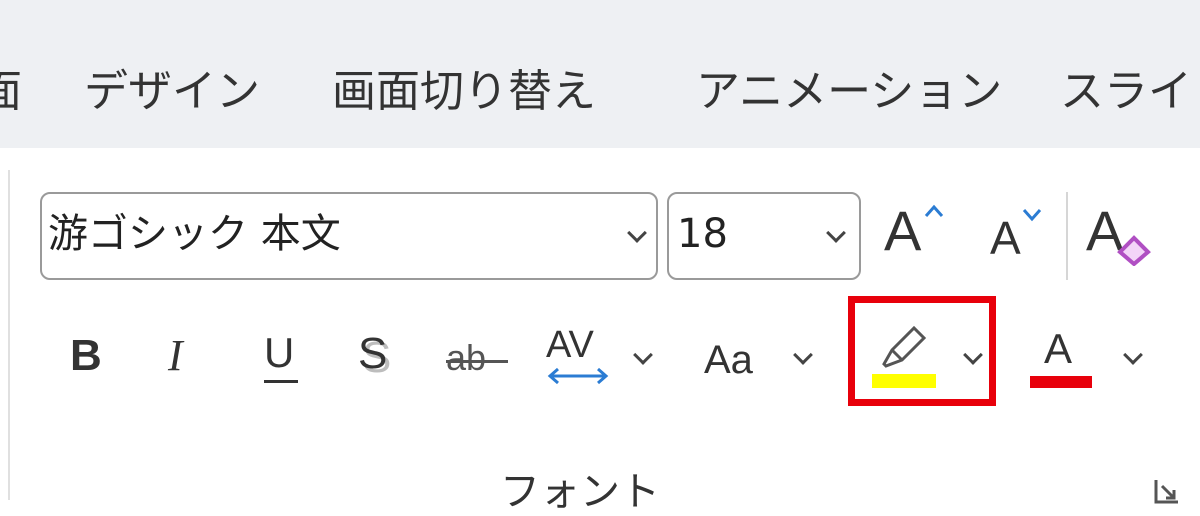 The width and height of the screenshot is (1200, 516). What do you see at coordinates (764, 236) in the screenshot?
I see `font-size-combobox: 18` at bounding box center [764, 236].